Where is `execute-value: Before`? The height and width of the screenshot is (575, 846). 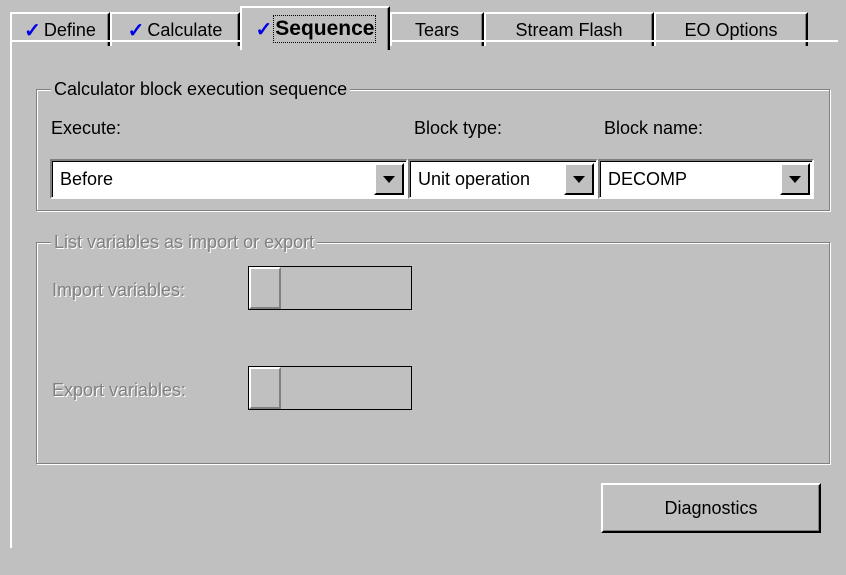
execute-value: Before is located at coordinates (87, 178).